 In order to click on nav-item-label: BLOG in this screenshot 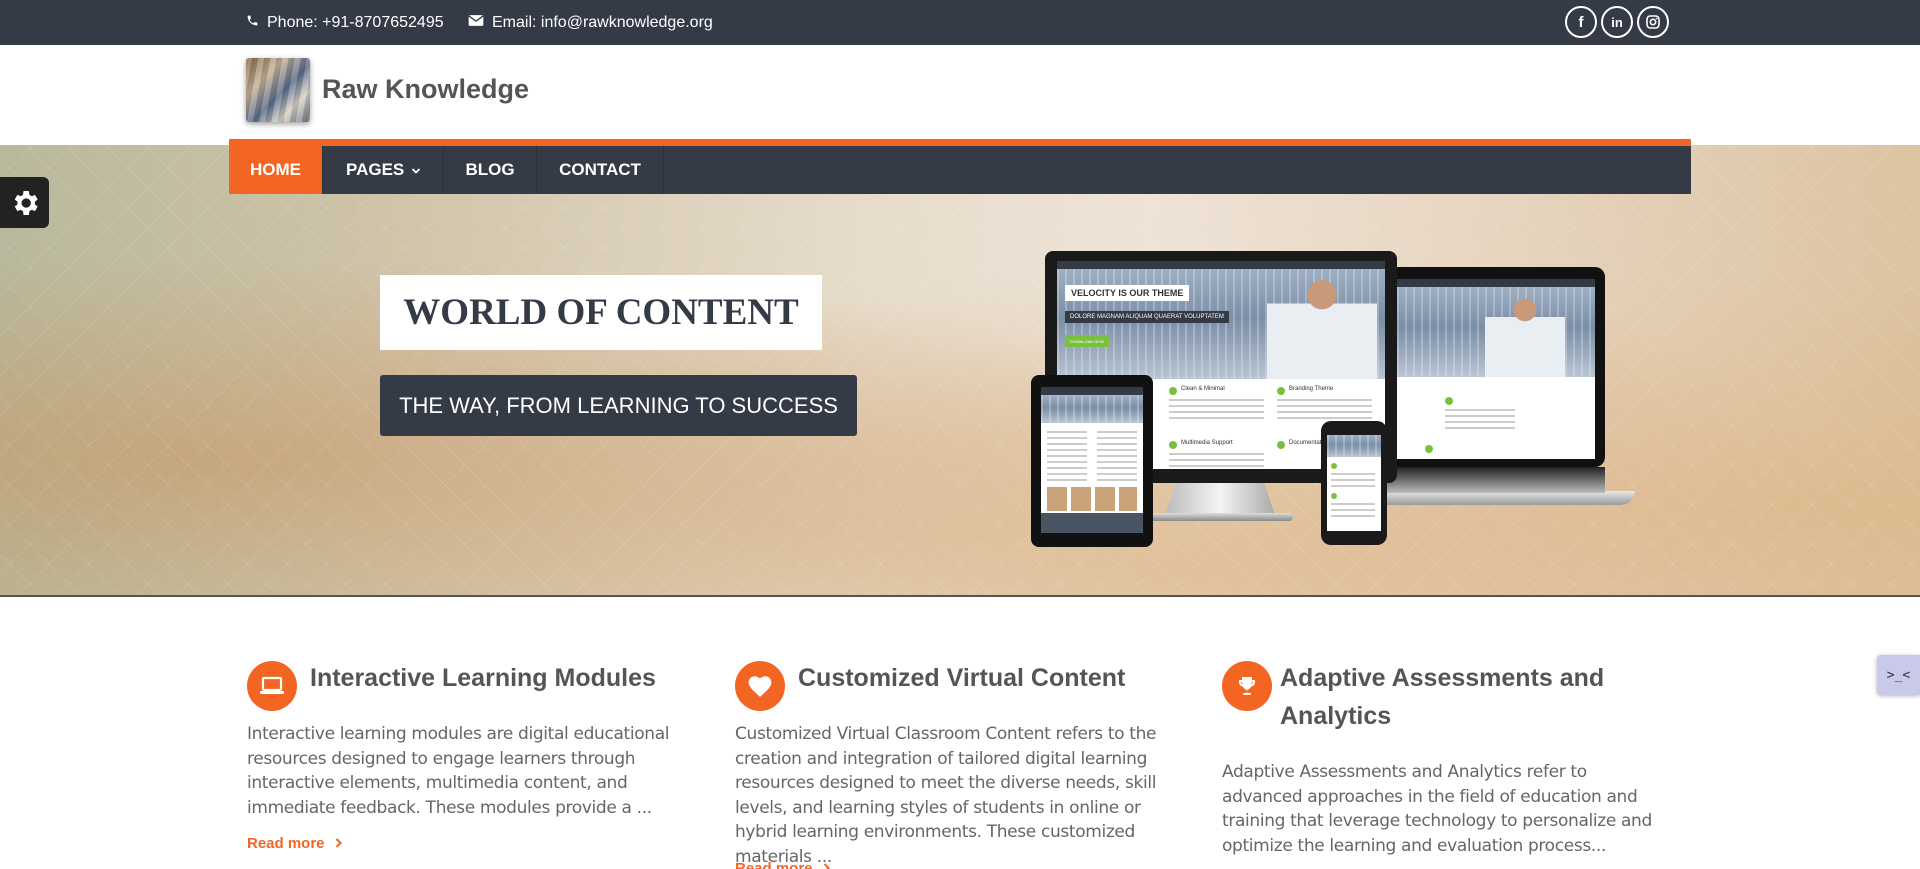, I will do `click(490, 169)`.